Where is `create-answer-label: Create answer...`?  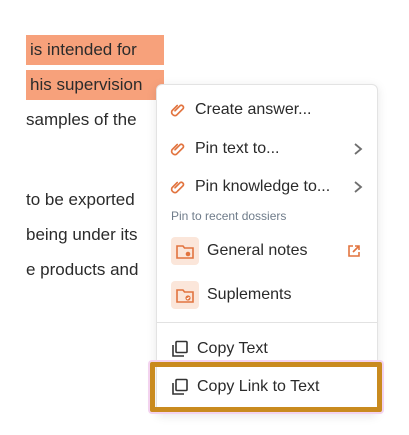 create-answer-label: Create answer... is located at coordinates (253, 109).